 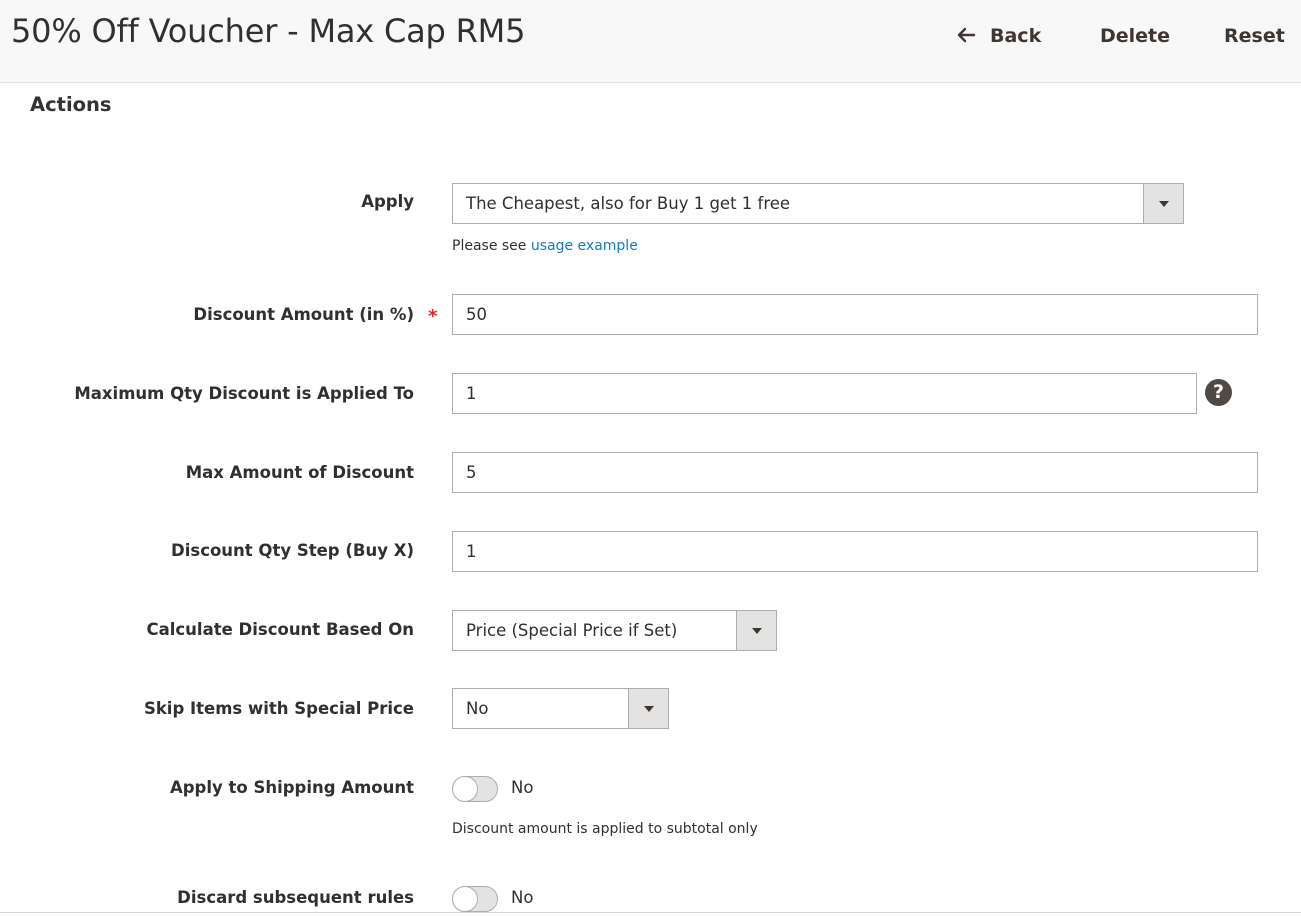 What do you see at coordinates (855, 551) in the screenshot?
I see `qty-step-input: 1` at bounding box center [855, 551].